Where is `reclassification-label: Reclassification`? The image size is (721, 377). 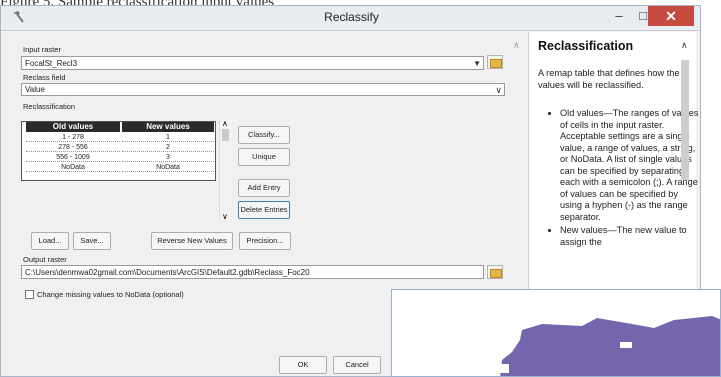 reclassification-label: Reclassification is located at coordinates (49, 106).